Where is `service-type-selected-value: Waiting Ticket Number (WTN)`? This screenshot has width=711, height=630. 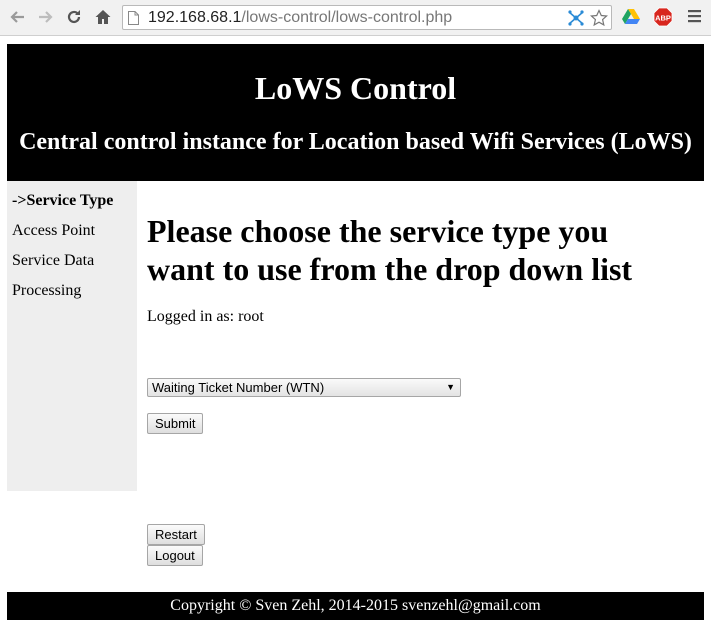
service-type-selected-value: Waiting Ticket Number (WTN) is located at coordinates (238, 387).